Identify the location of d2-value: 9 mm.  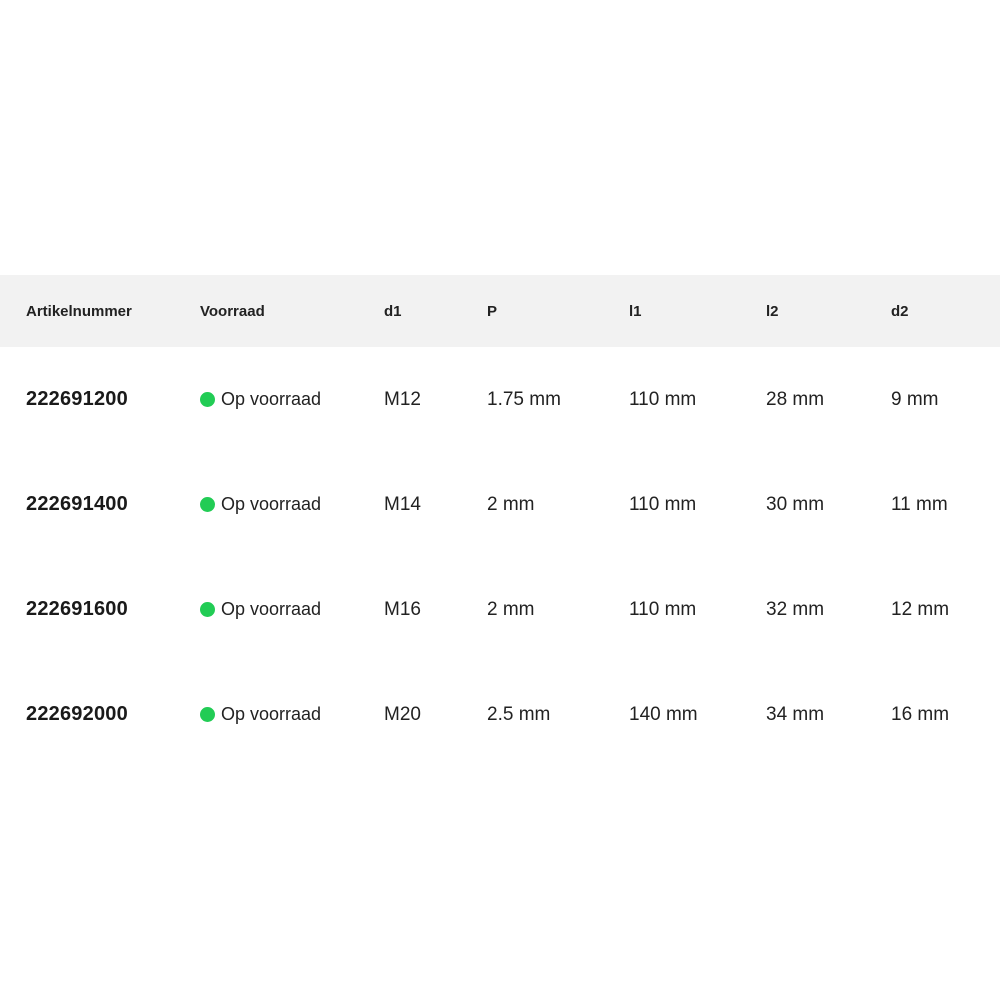
(915, 399).